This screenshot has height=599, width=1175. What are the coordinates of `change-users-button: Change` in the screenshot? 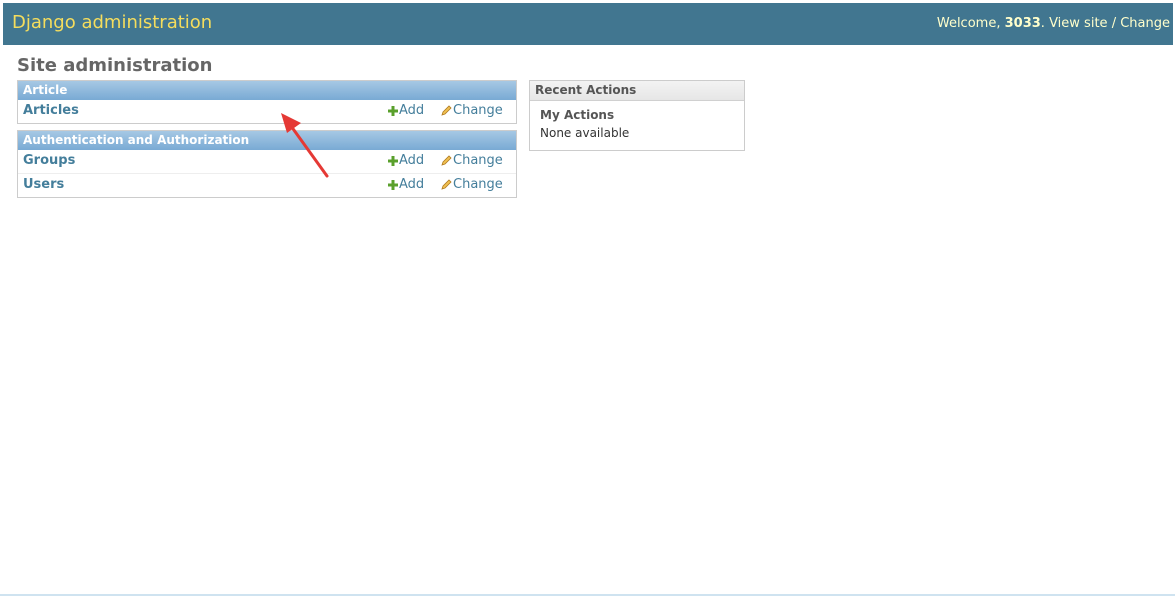 It's located at (472, 184).